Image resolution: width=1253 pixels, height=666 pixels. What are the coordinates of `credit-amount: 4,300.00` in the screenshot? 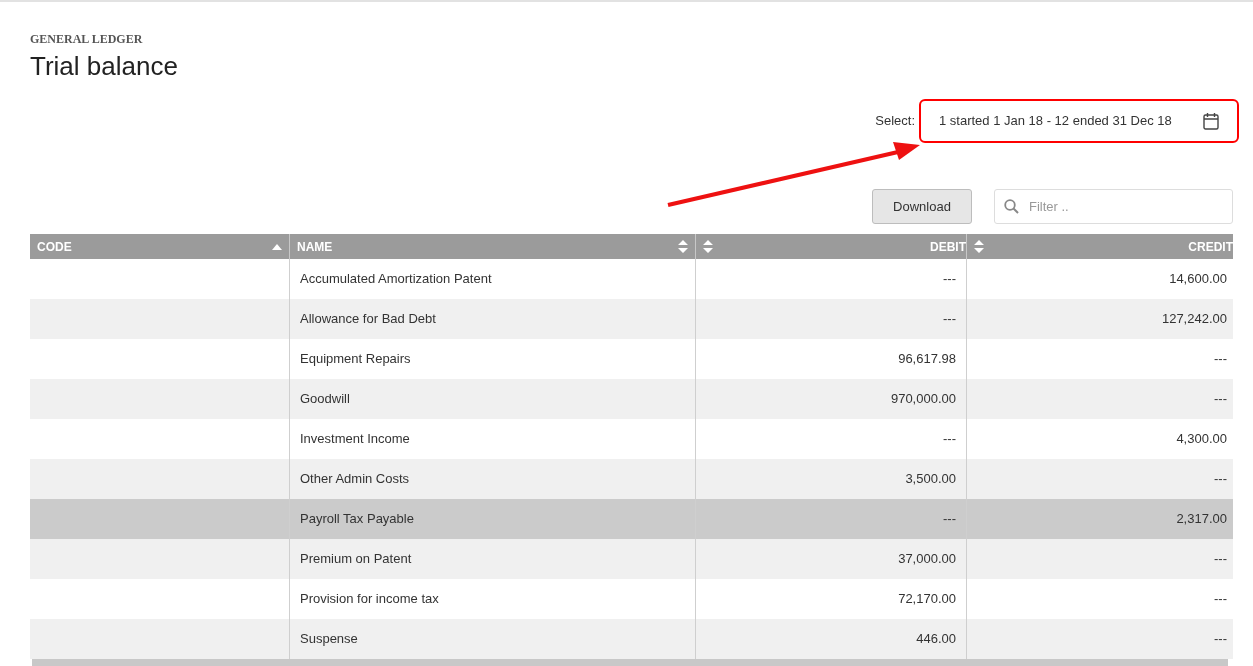 It's located at (1201, 439).